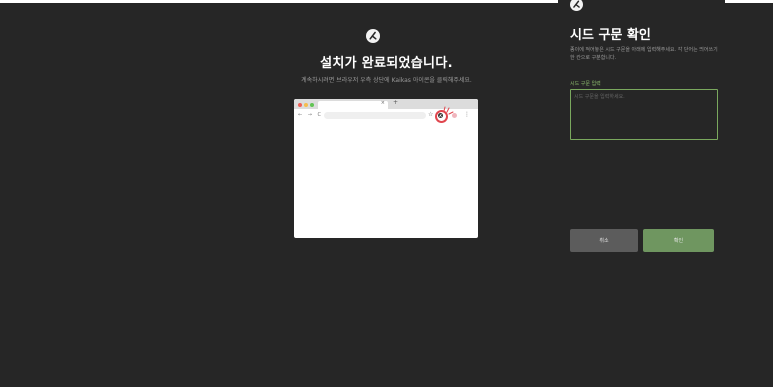 The width and height of the screenshot is (773, 387). I want to click on panel-title: 시드 구문 확인, so click(610, 35).